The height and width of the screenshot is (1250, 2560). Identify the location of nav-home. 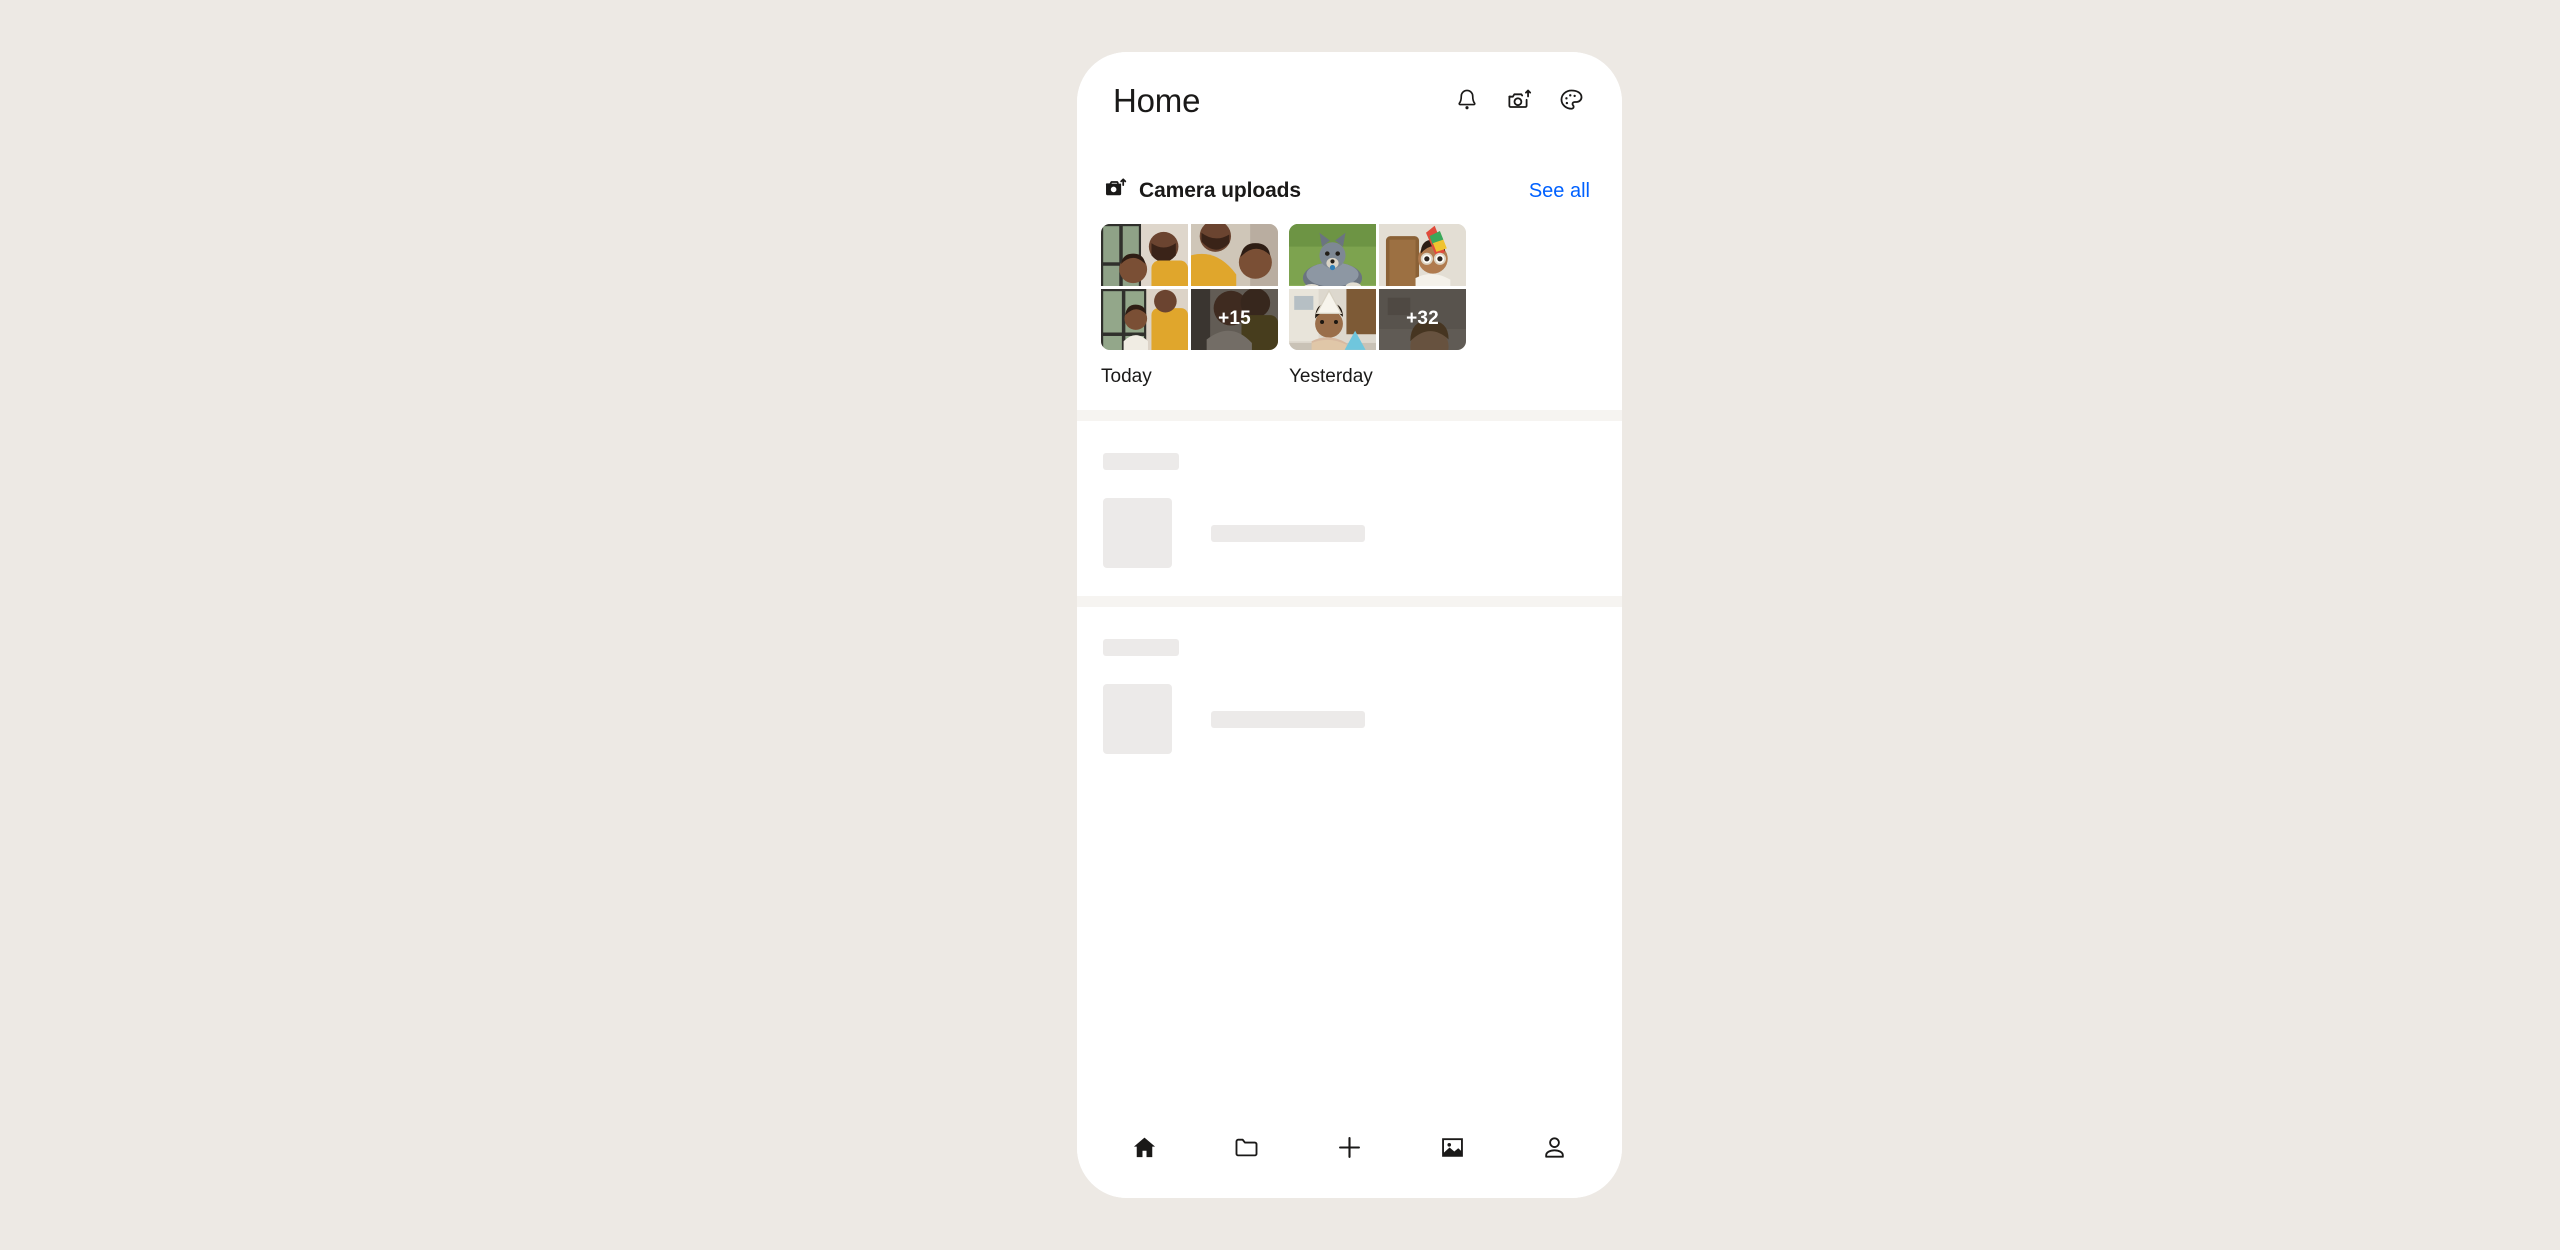
(1144, 1147).